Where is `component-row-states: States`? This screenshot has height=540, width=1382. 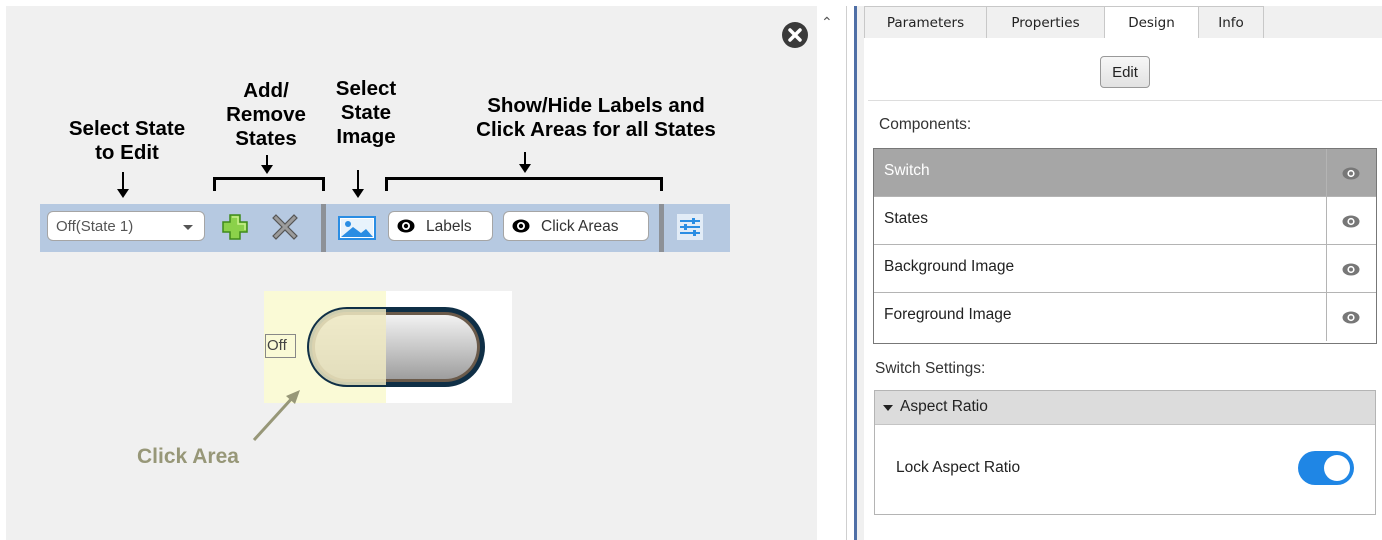 component-row-states: States is located at coordinates (1125, 221).